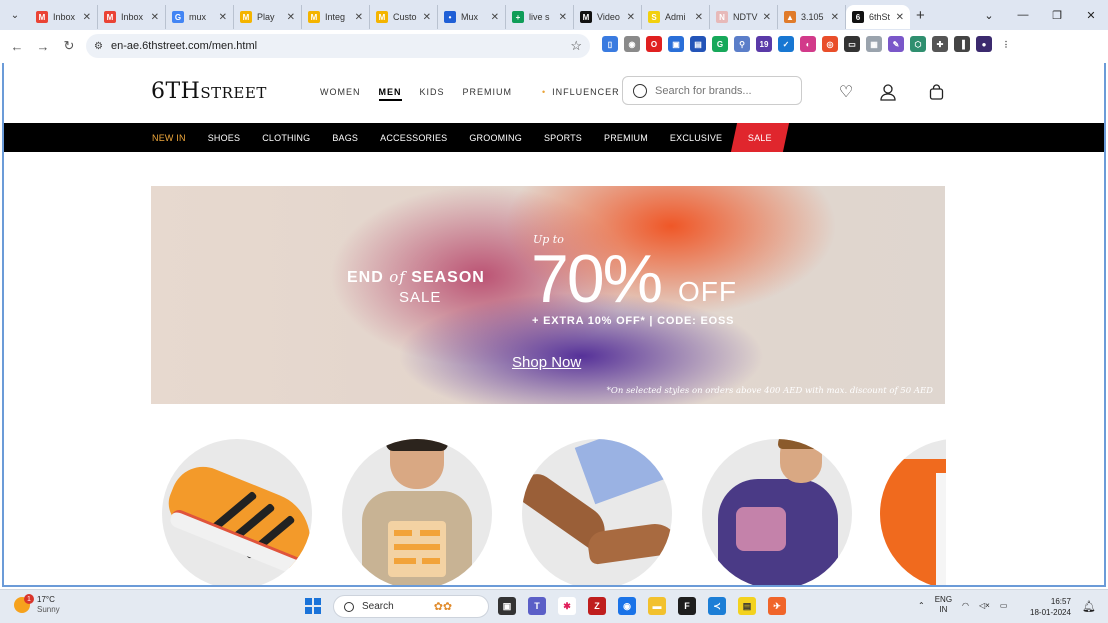 Image resolution: width=1108 pixels, height=623 pixels. I want to click on account-user-icon, so click(888, 92).